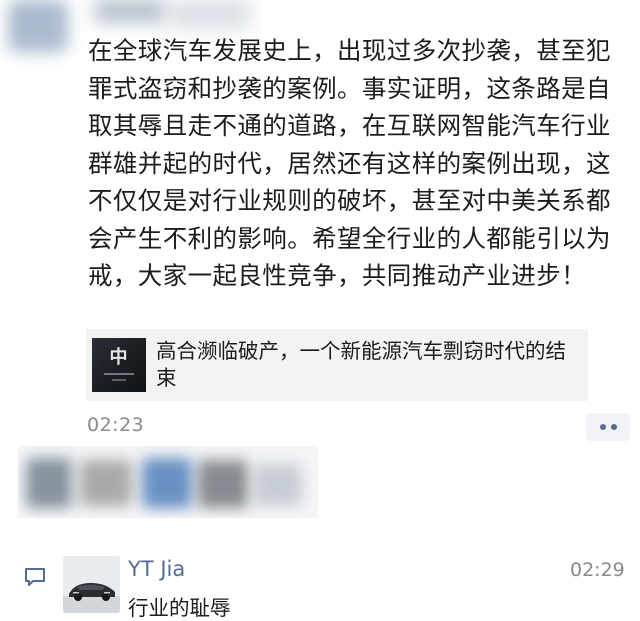 The width and height of the screenshot is (640, 621). What do you see at coordinates (179, 608) in the screenshot?
I see `comment-text: 行业的耻辱` at bounding box center [179, 608].